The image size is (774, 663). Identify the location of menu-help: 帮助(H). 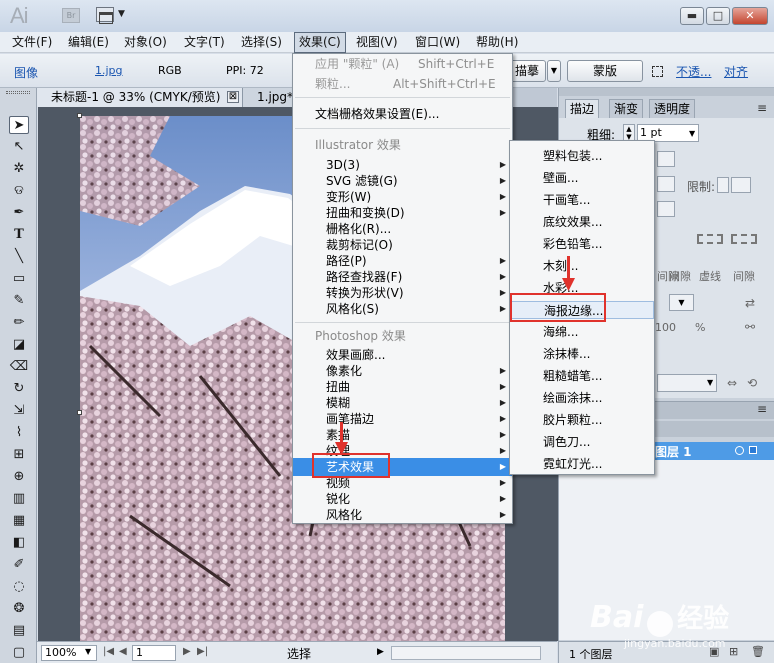
(497, 42).